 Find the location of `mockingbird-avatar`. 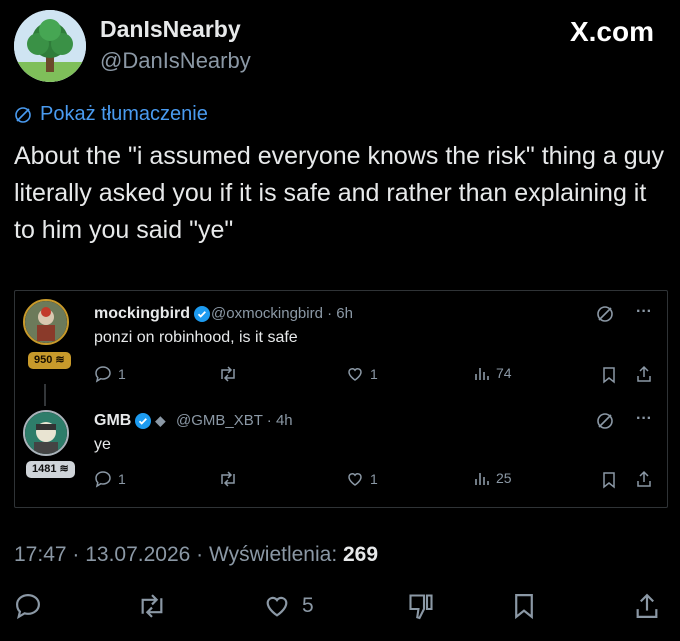

mockingbird-avatar is located at coordinates (46, 322).